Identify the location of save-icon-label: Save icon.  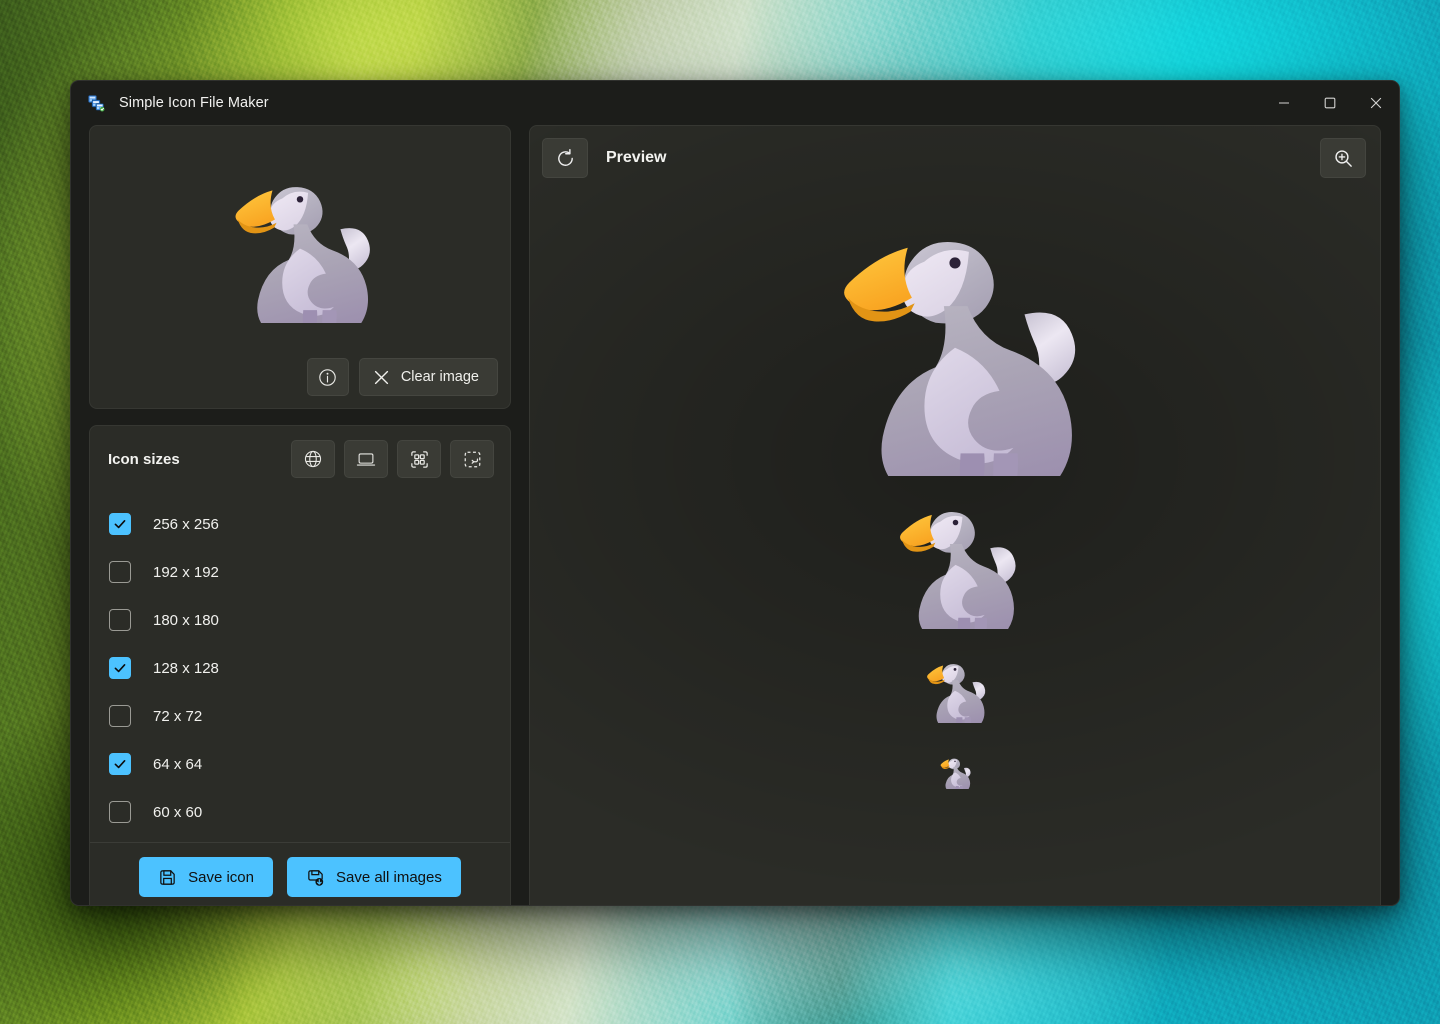
(221, 877).